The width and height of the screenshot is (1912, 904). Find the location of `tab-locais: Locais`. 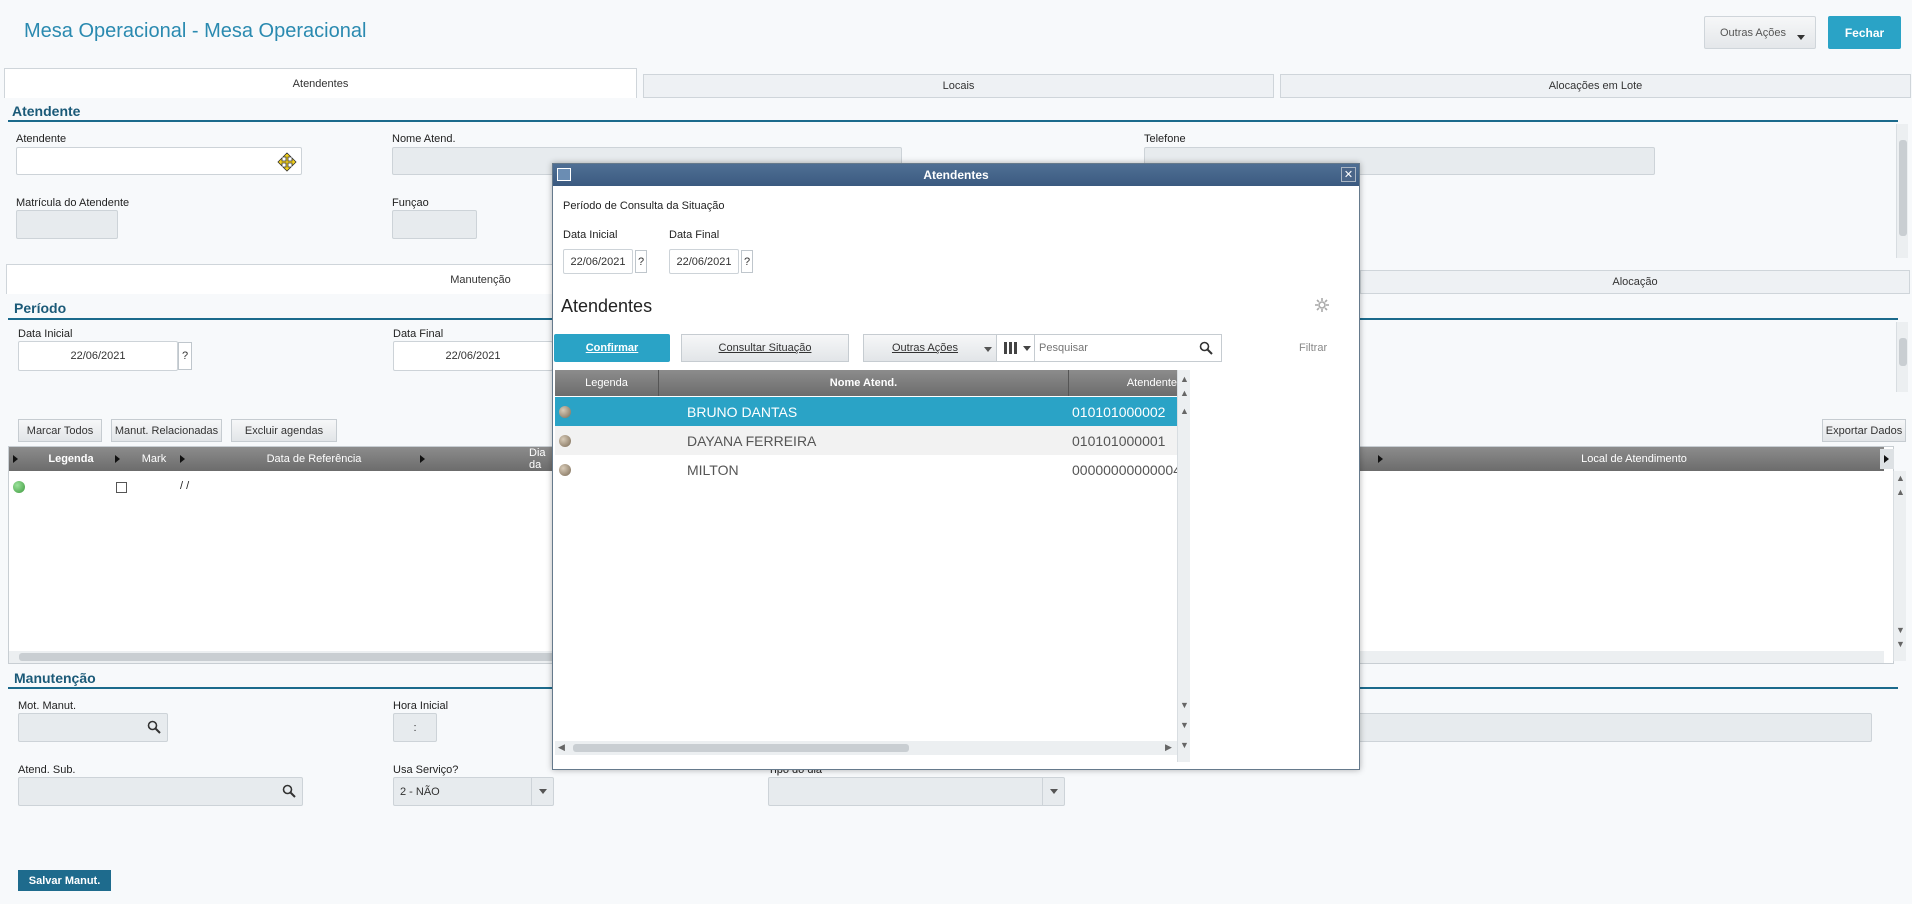

tab-locais: Locais is located at coordinates (958, 86).